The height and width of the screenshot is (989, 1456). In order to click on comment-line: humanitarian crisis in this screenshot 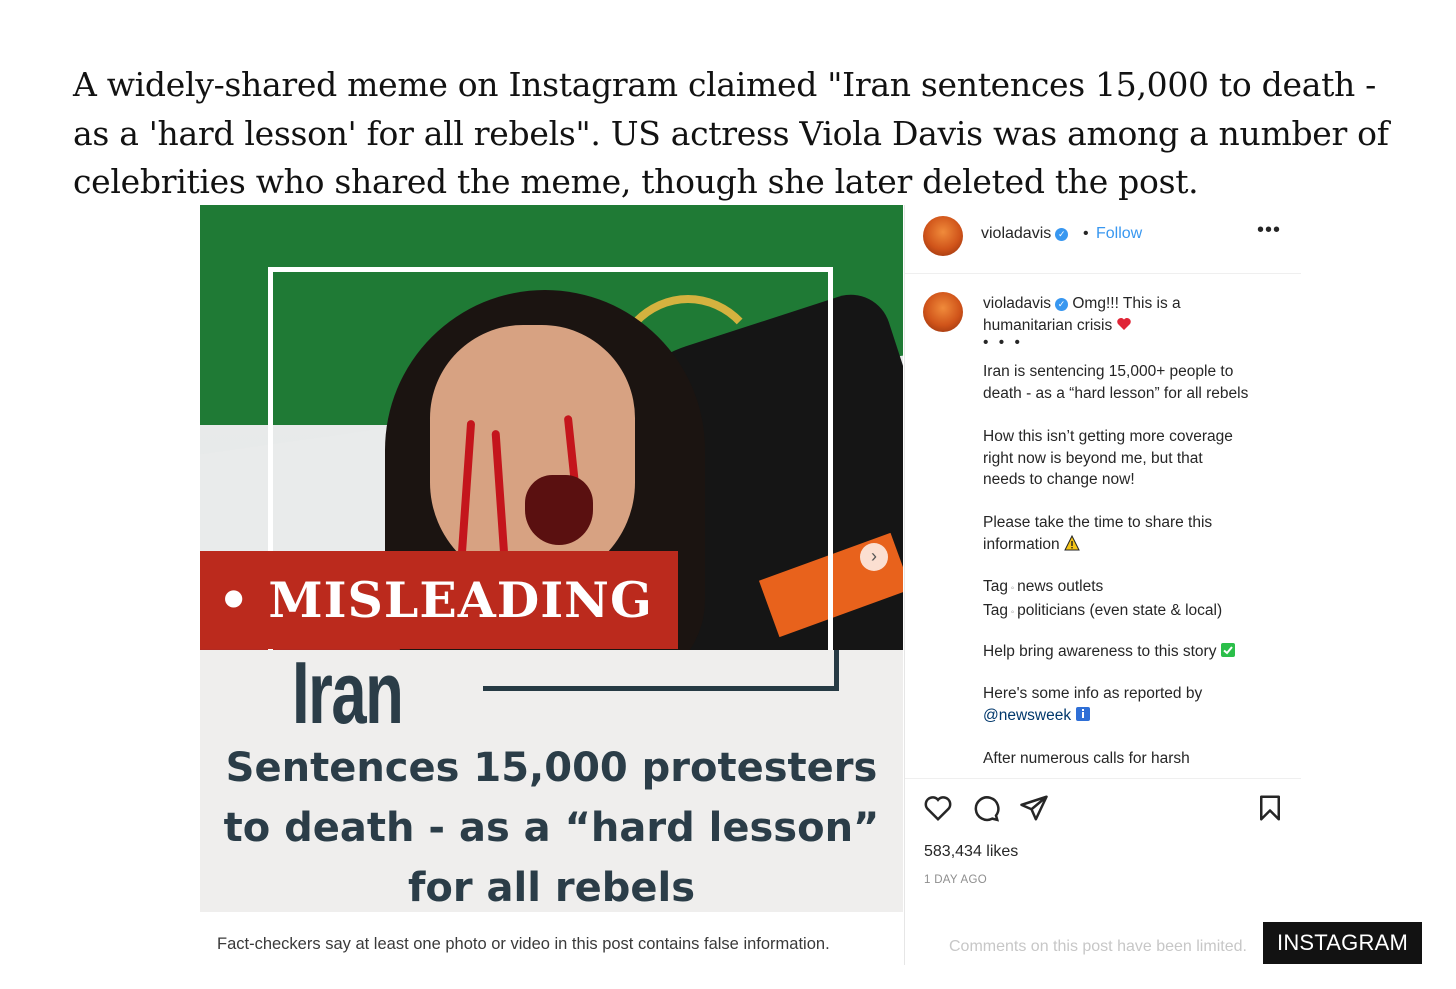, I will do `click(1048, 325)`.